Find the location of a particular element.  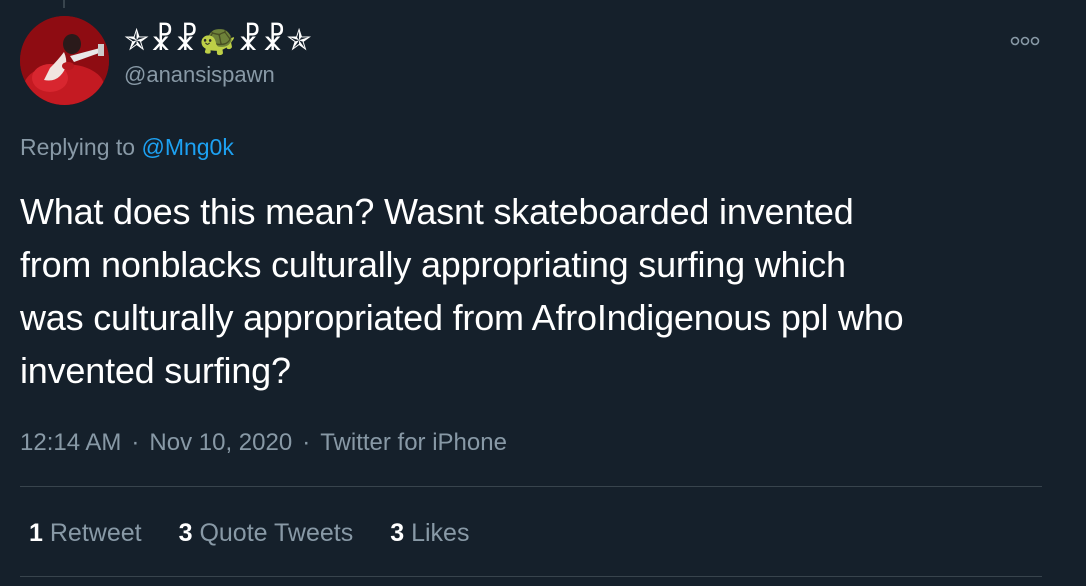

avatar is located at coordinates (64, 60).